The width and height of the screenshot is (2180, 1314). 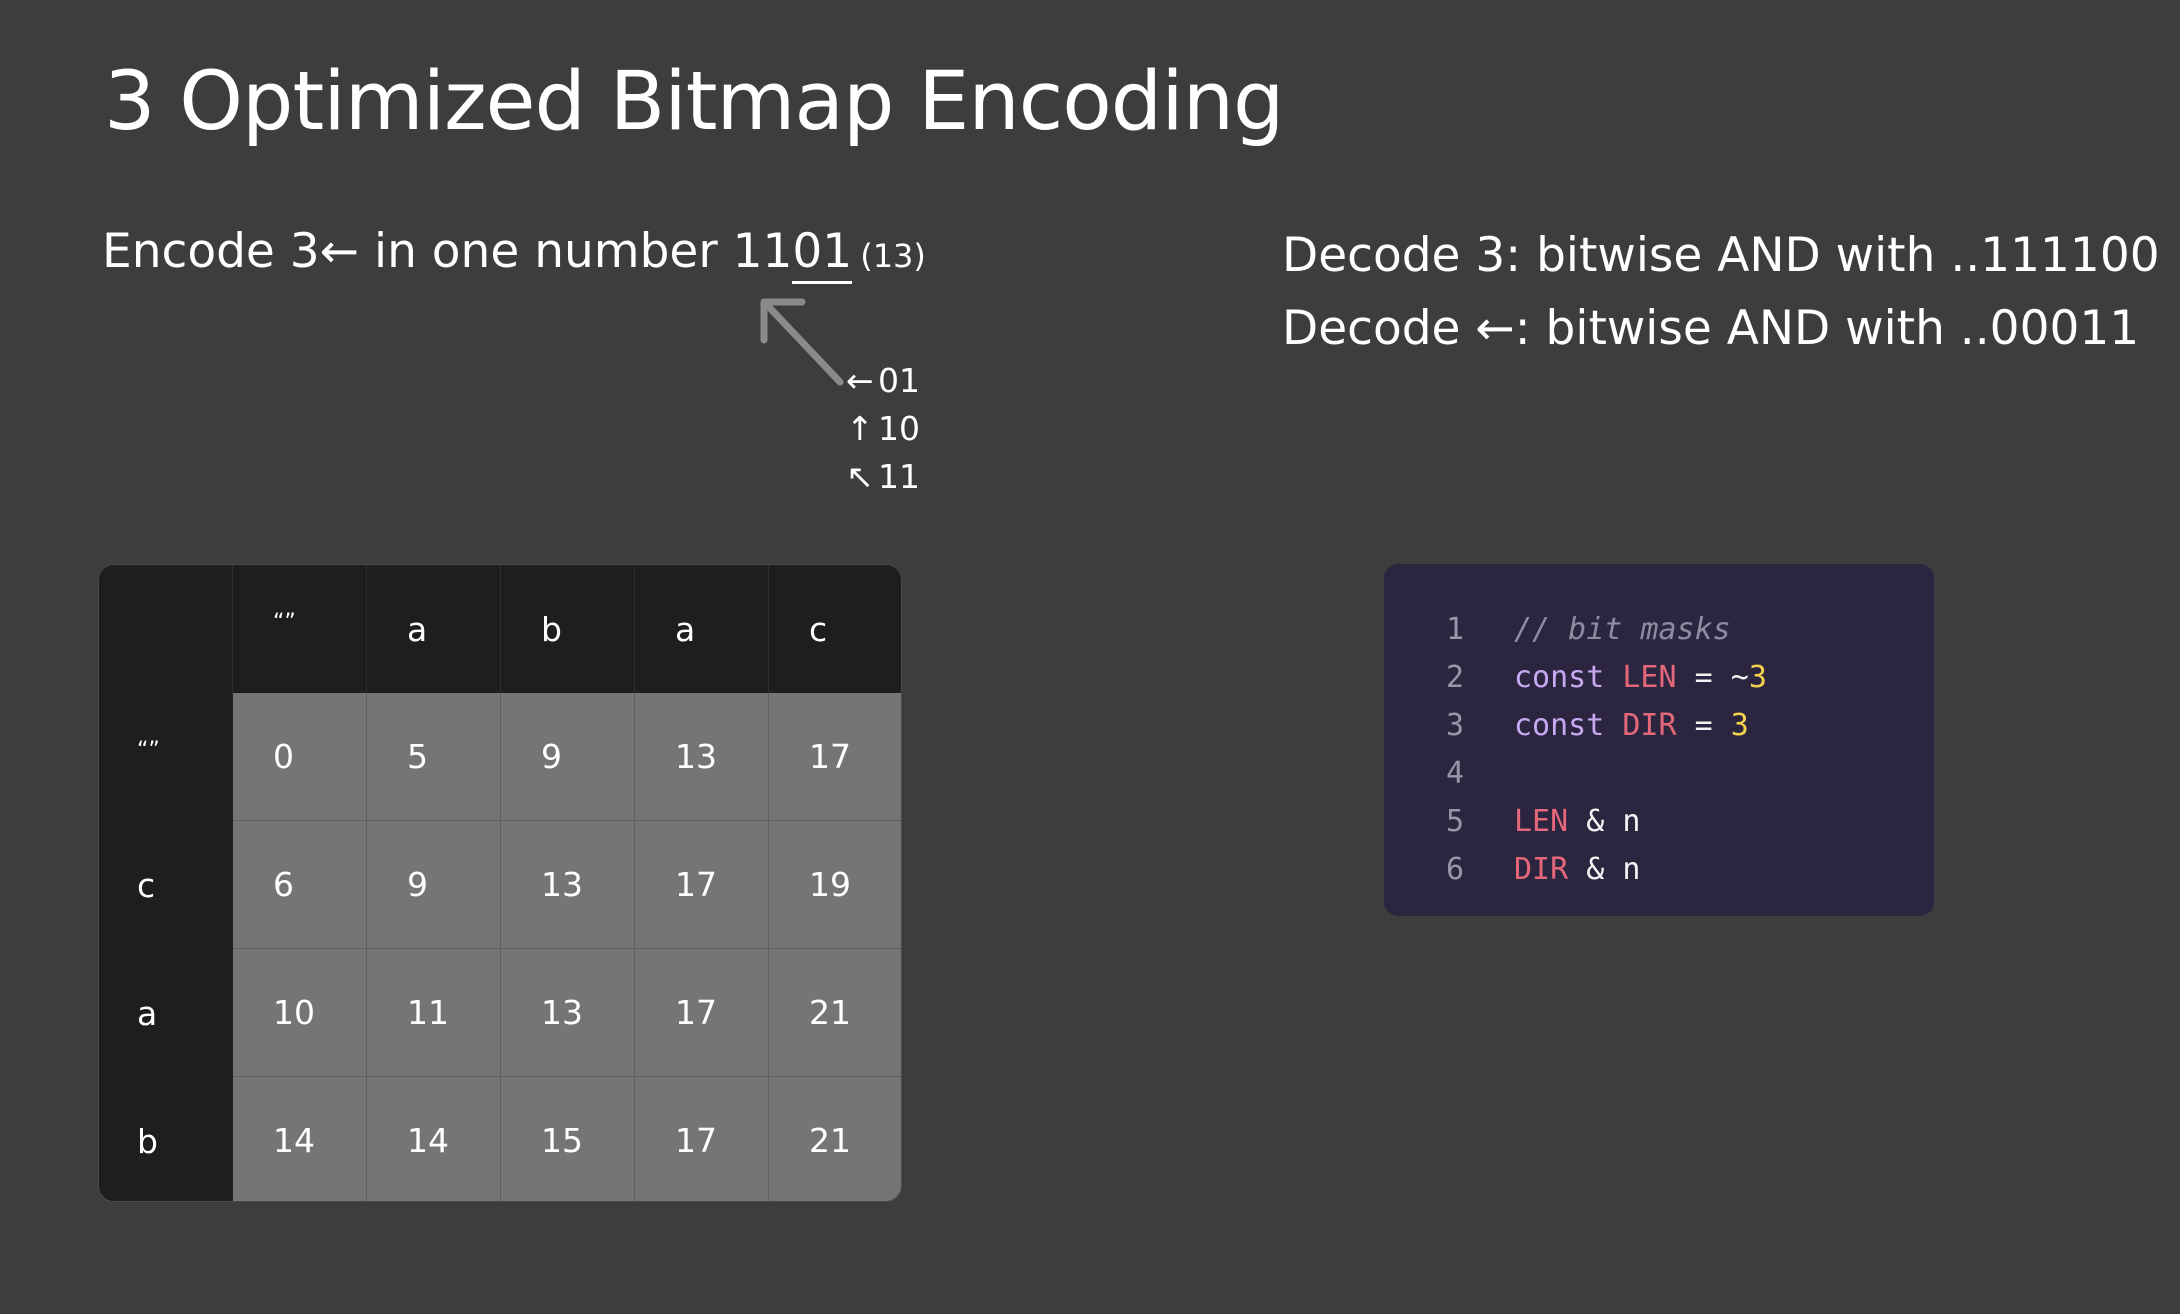 I want to click on legend-bits: 11, so click(x=899, y=476).